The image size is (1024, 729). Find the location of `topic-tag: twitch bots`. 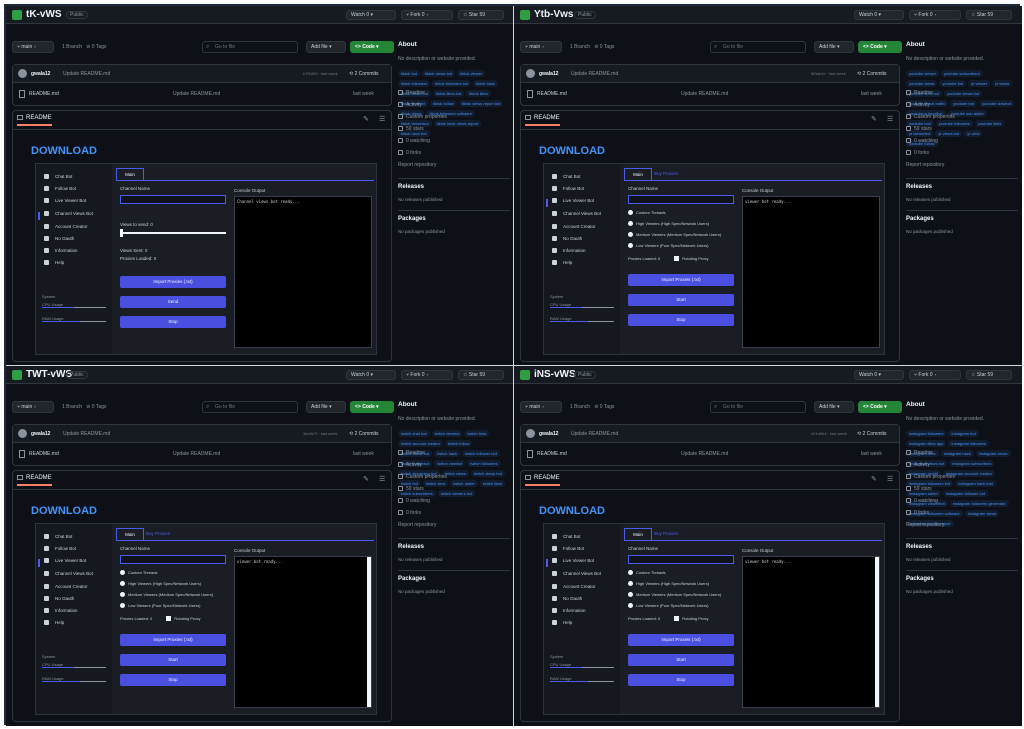

topic-tag: twitch bots is located at coordinates (477, 433).